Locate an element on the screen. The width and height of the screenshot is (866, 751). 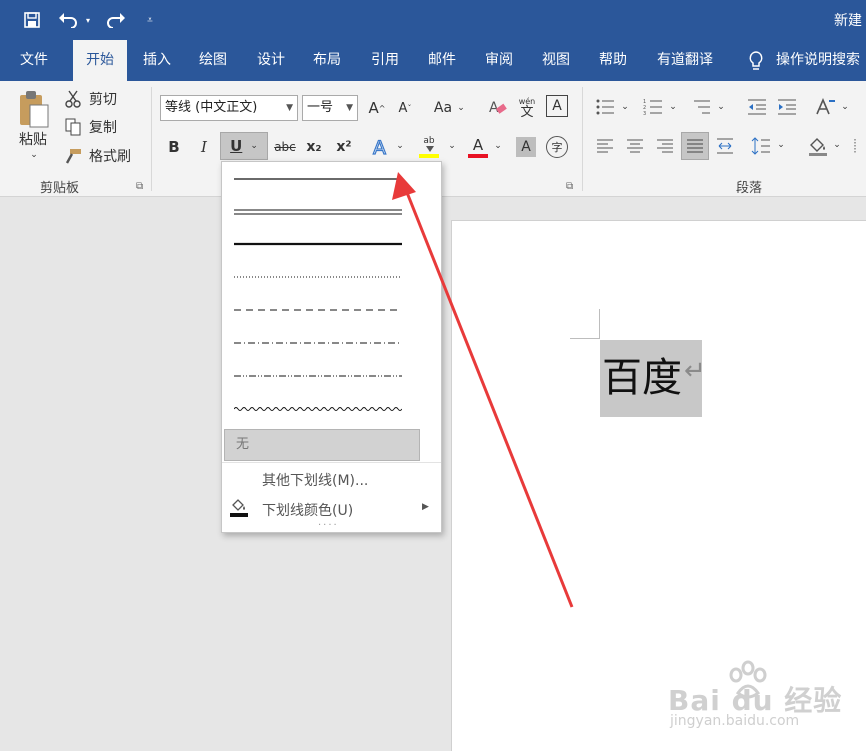
menu-separator is located at coordinates (331, 462).